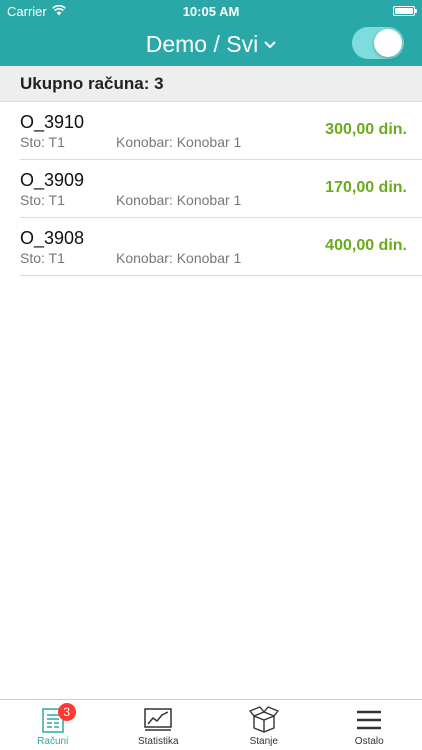 This screenshot has width=422, height=750. I want to click on chart-icon, so click(158, 720).